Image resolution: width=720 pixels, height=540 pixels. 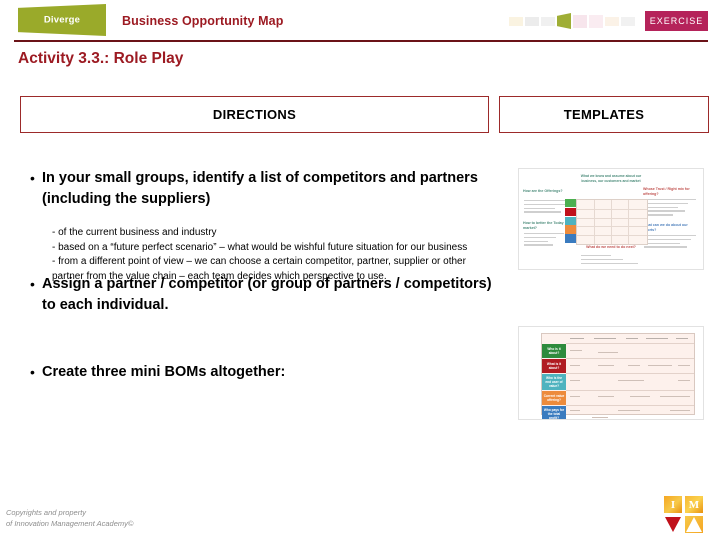 What do you see at coordinates (46, 512) in the screenshot?
I see `copyright-line-1: Copyrights and property` at bounding box center [46, 512].